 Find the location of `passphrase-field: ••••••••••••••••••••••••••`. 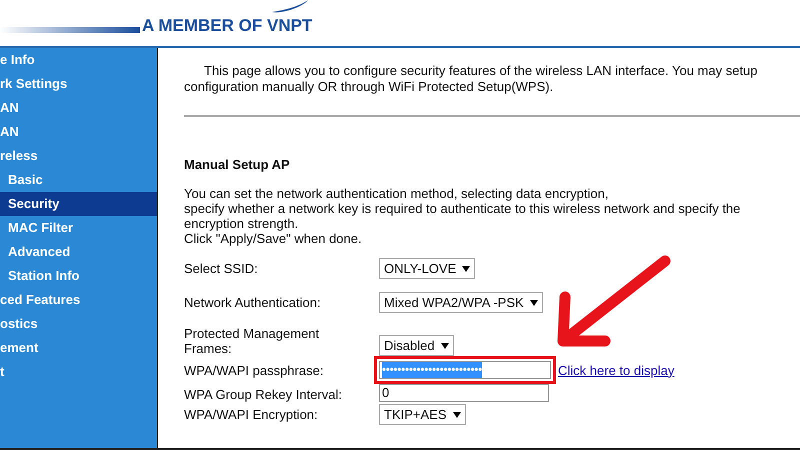

passphrase-field: •••••••••••••••••••••••••• is located at coordinates (465, 370).